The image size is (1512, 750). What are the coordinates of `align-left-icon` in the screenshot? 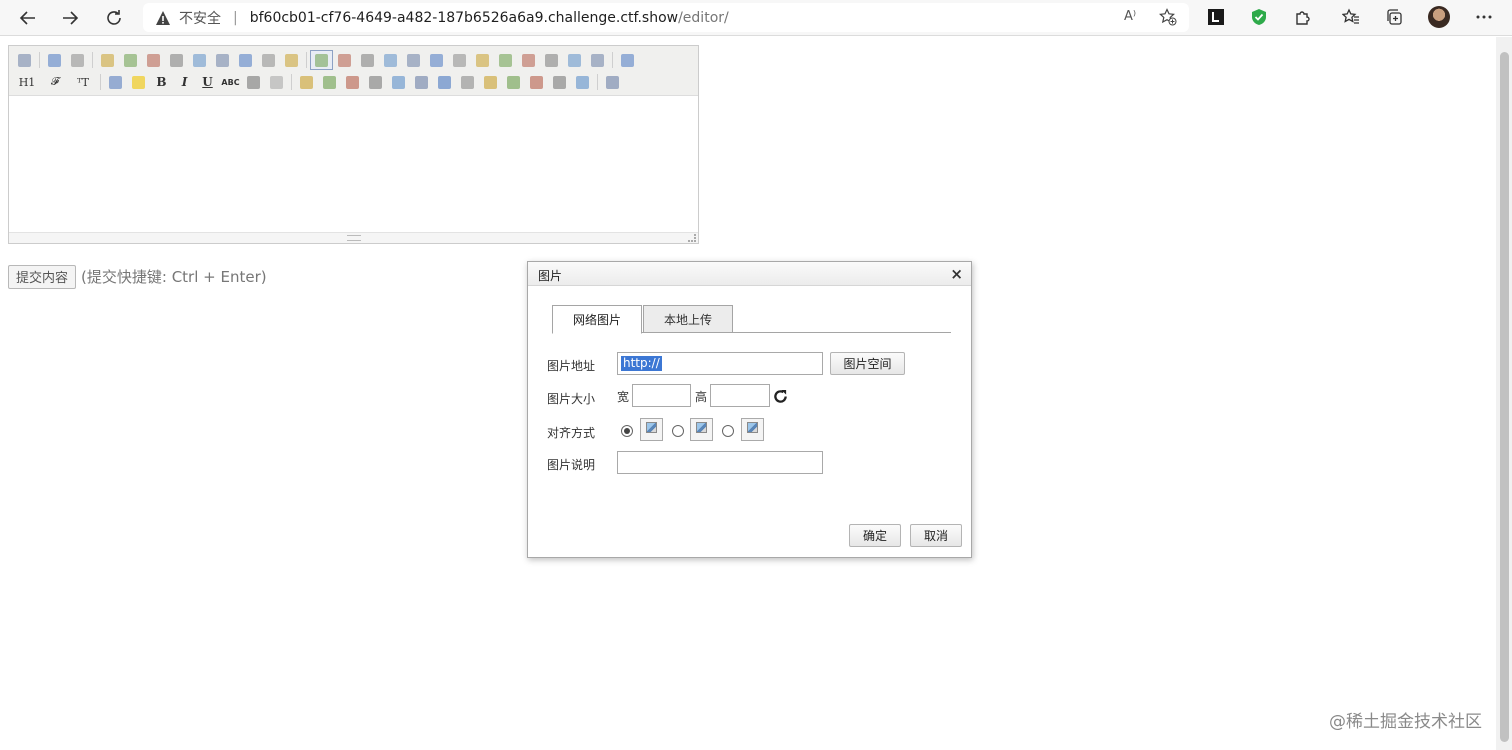 It's located at (321, 60).